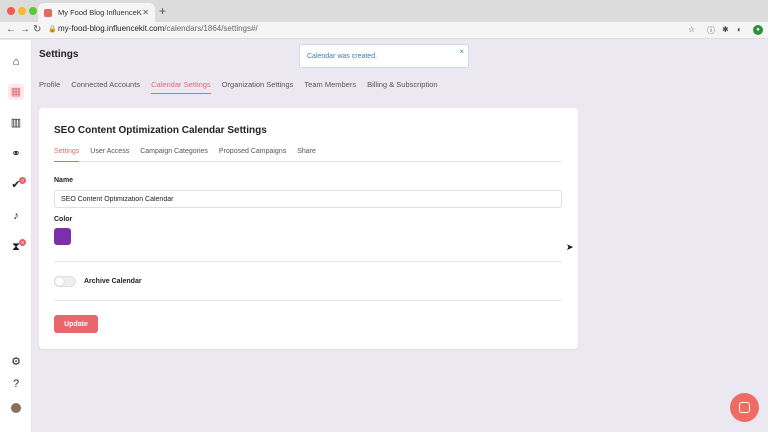 This screenshot has width=768, height=432. Describe the element at coordinates (570, 247) in the screenshot. I see `mouse-cursor-icon: ➤` at that location.